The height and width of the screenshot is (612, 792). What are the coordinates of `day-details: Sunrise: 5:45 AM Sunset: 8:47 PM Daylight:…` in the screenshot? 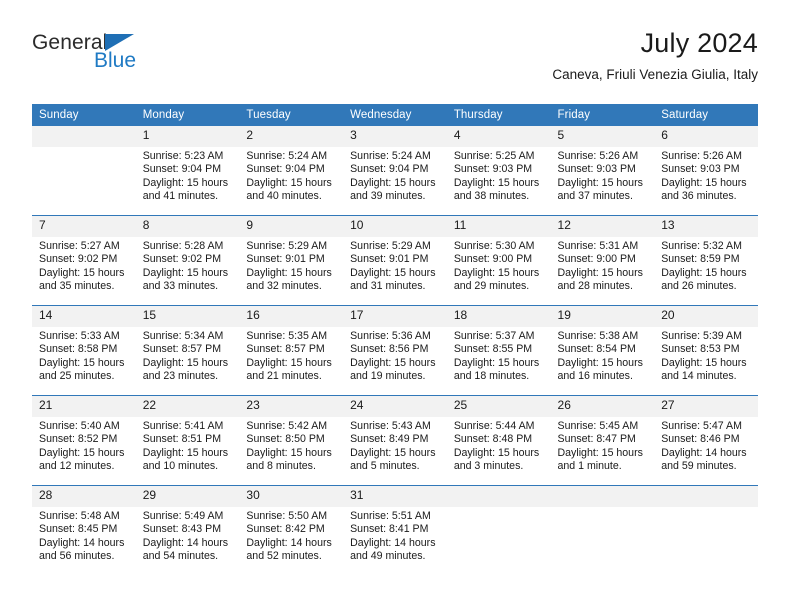 It's located at (603, 445).